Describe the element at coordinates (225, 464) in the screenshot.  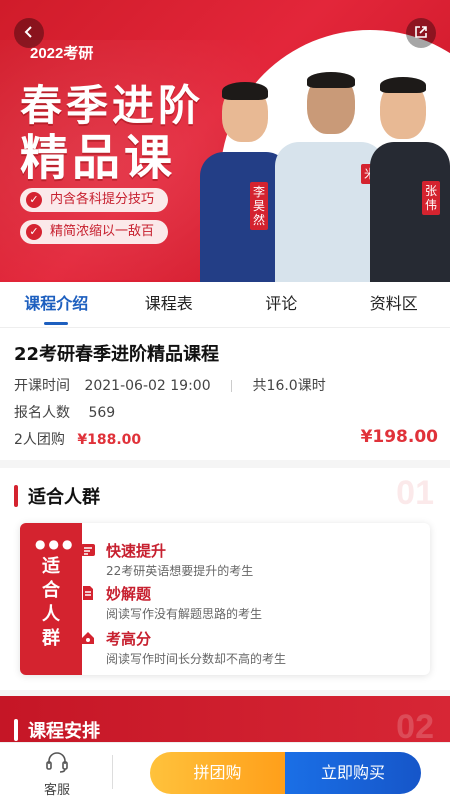
I see `section-divider` at that location.